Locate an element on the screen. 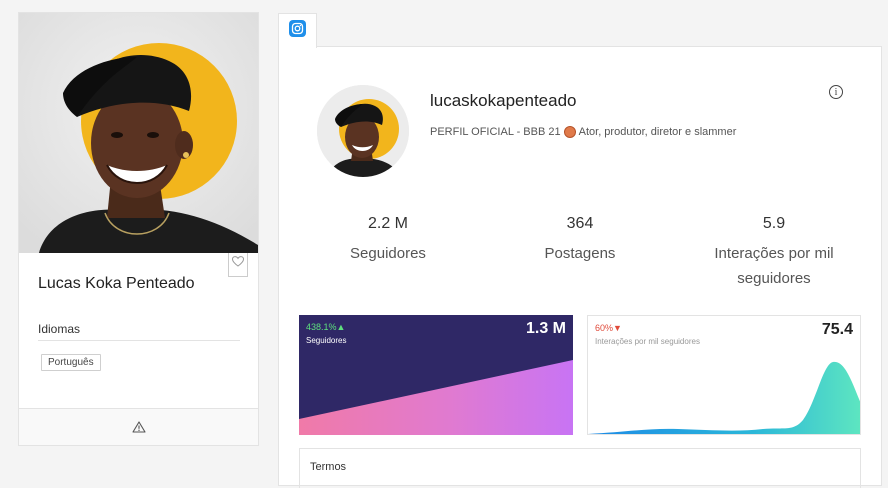  stat-label: Postagens is located at coordinates (580, 253).